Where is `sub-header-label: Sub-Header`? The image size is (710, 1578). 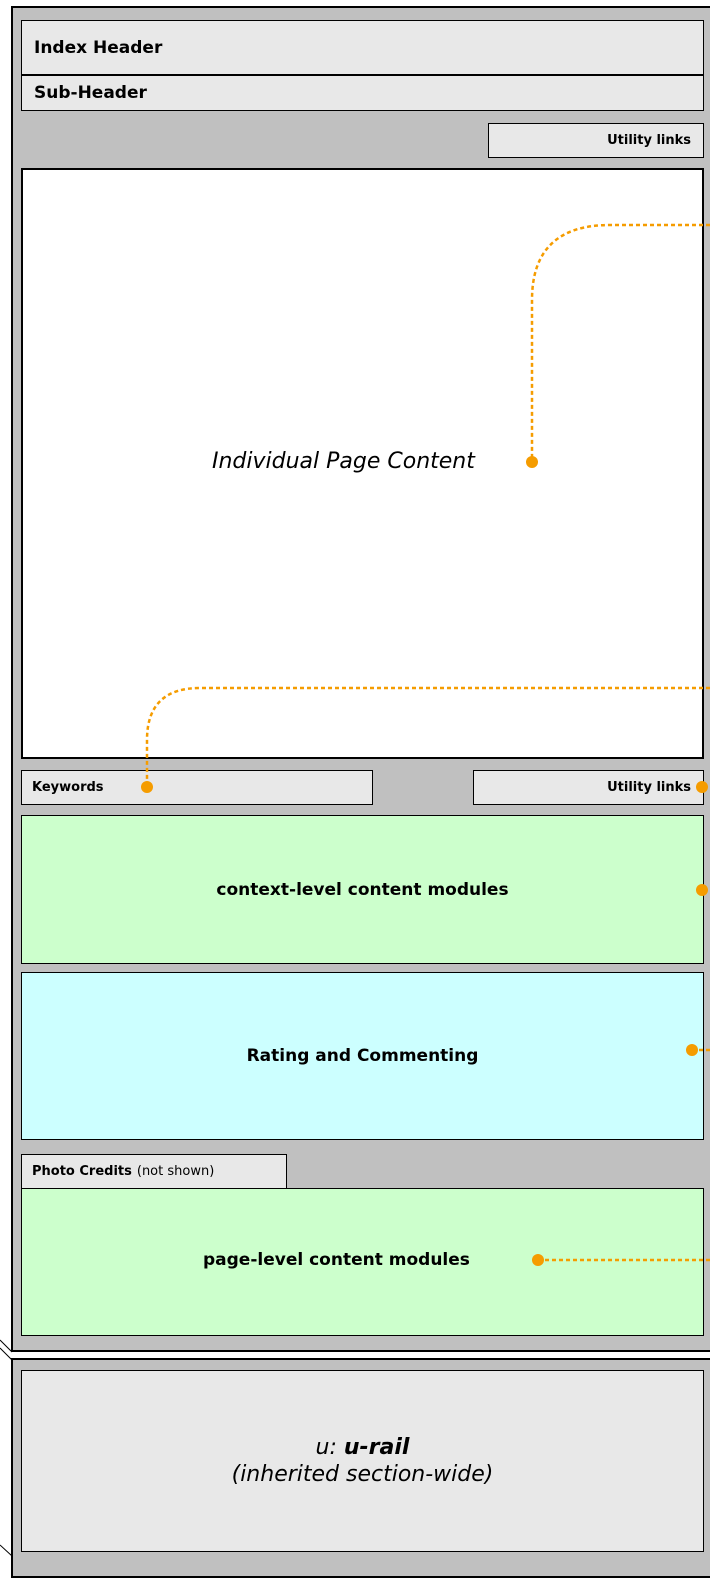
sub-header-label: Sub-Header is located at coordinates (90, 93).